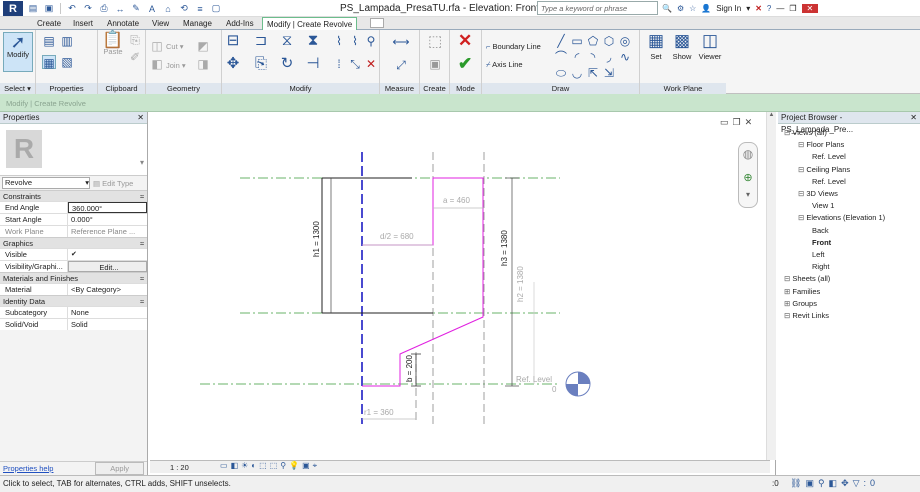  What do you see at coordinates (307, 465) in the screenshot?
I see `analysis-icon: ▣` at bounding box center [307, 465].